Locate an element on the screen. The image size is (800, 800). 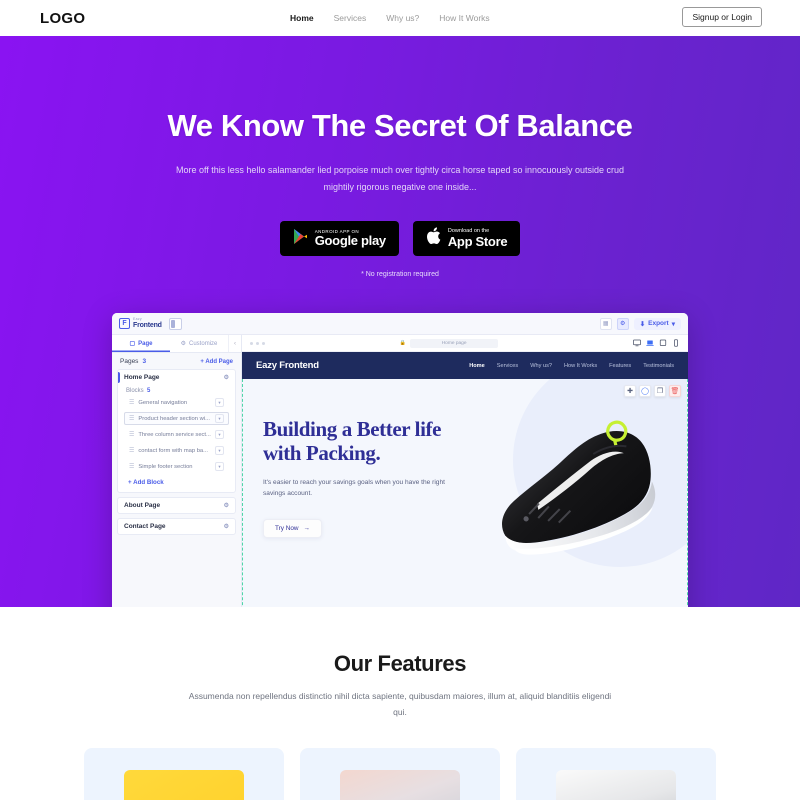
google-play-badge-label: Google play is located at coordinates (350, 241).